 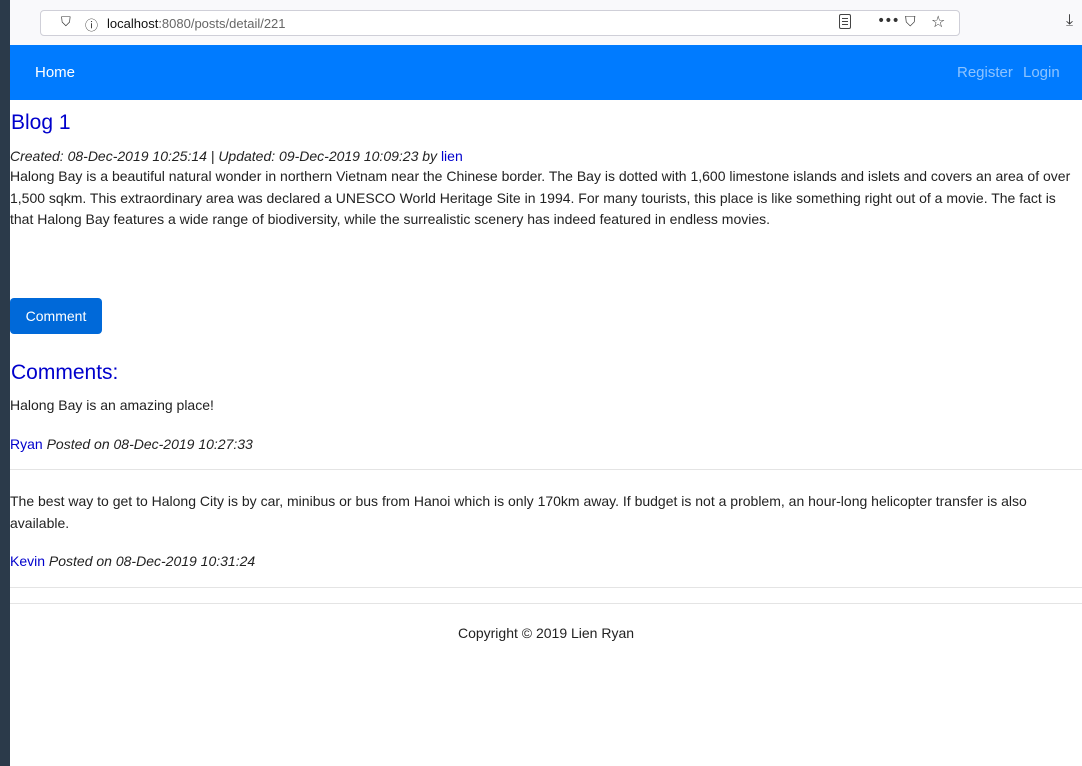 I want to click on comment-button: Comment, so click(x=56, y=316).